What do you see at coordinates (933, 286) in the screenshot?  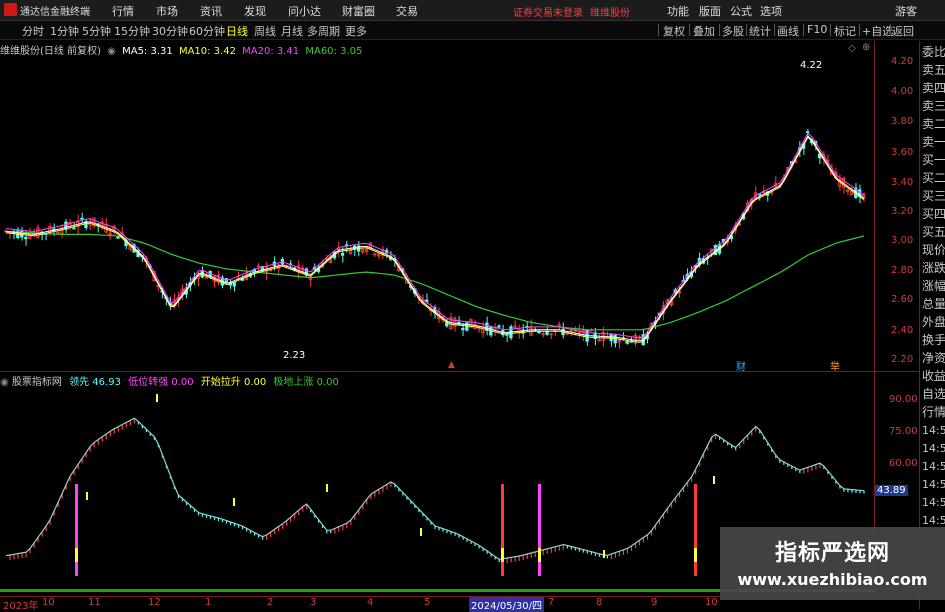 I see `side-item: 涨幅` at bounding box center [933, 286].